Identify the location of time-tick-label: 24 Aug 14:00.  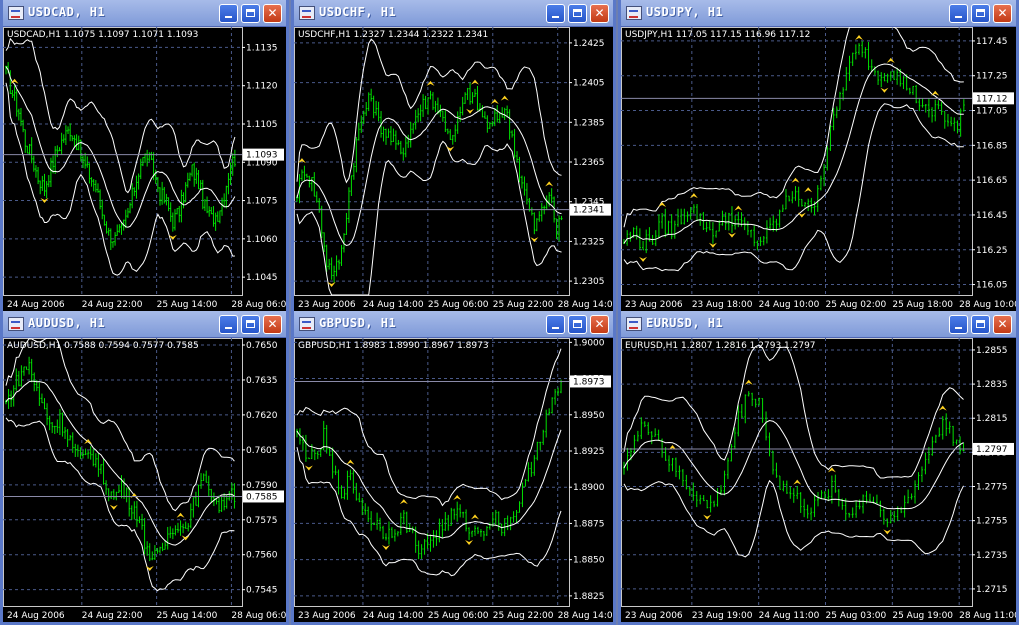
(393, 616).